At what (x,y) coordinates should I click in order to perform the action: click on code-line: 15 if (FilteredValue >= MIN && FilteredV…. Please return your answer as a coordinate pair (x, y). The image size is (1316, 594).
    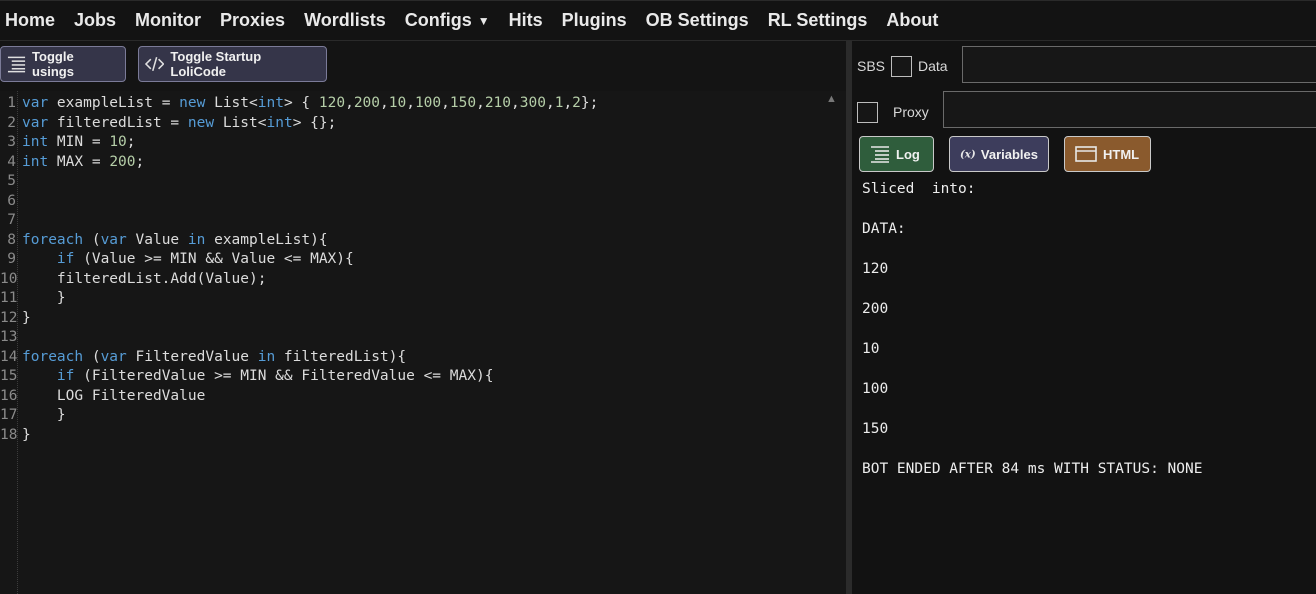
    Looking at the image, I should click on (246, 377).